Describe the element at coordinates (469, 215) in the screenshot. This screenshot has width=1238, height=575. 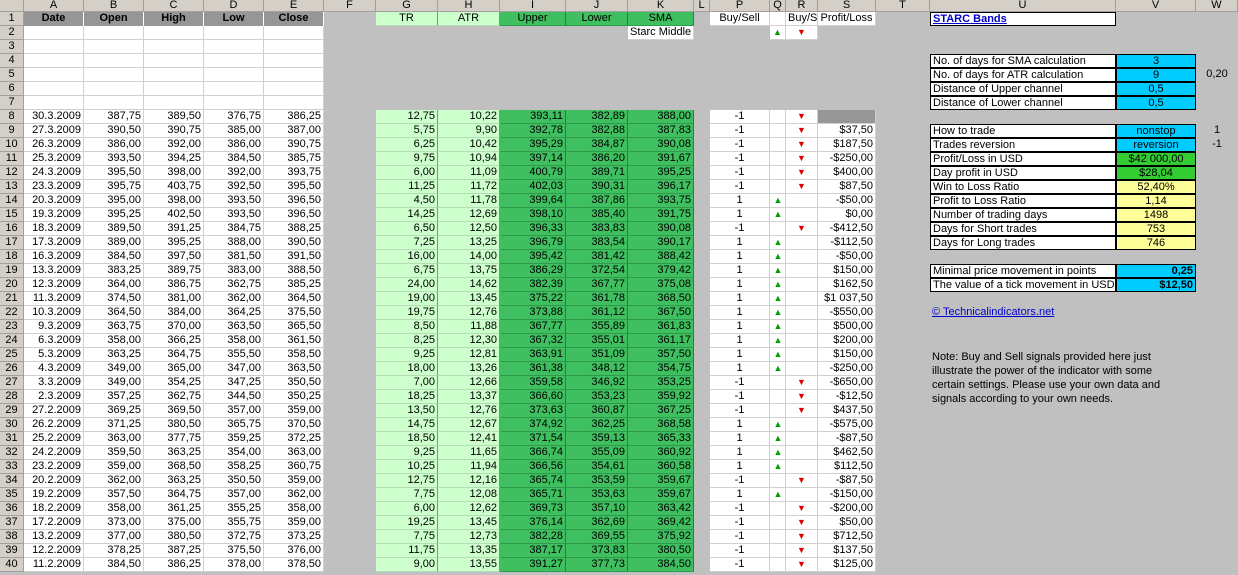
I see `atr-cell: 12,69` at that location.